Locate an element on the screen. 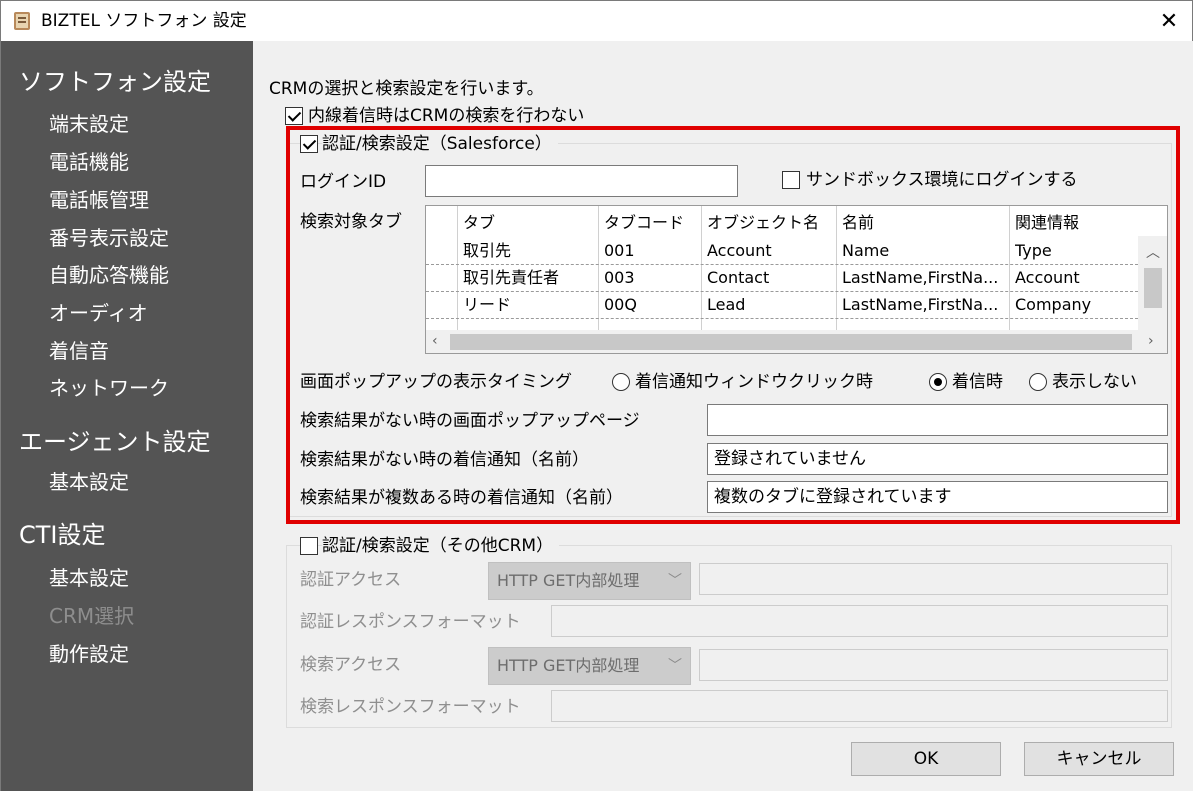  sidebar-item-crm-select: CRM選択 is located at coordinates (91, 616).